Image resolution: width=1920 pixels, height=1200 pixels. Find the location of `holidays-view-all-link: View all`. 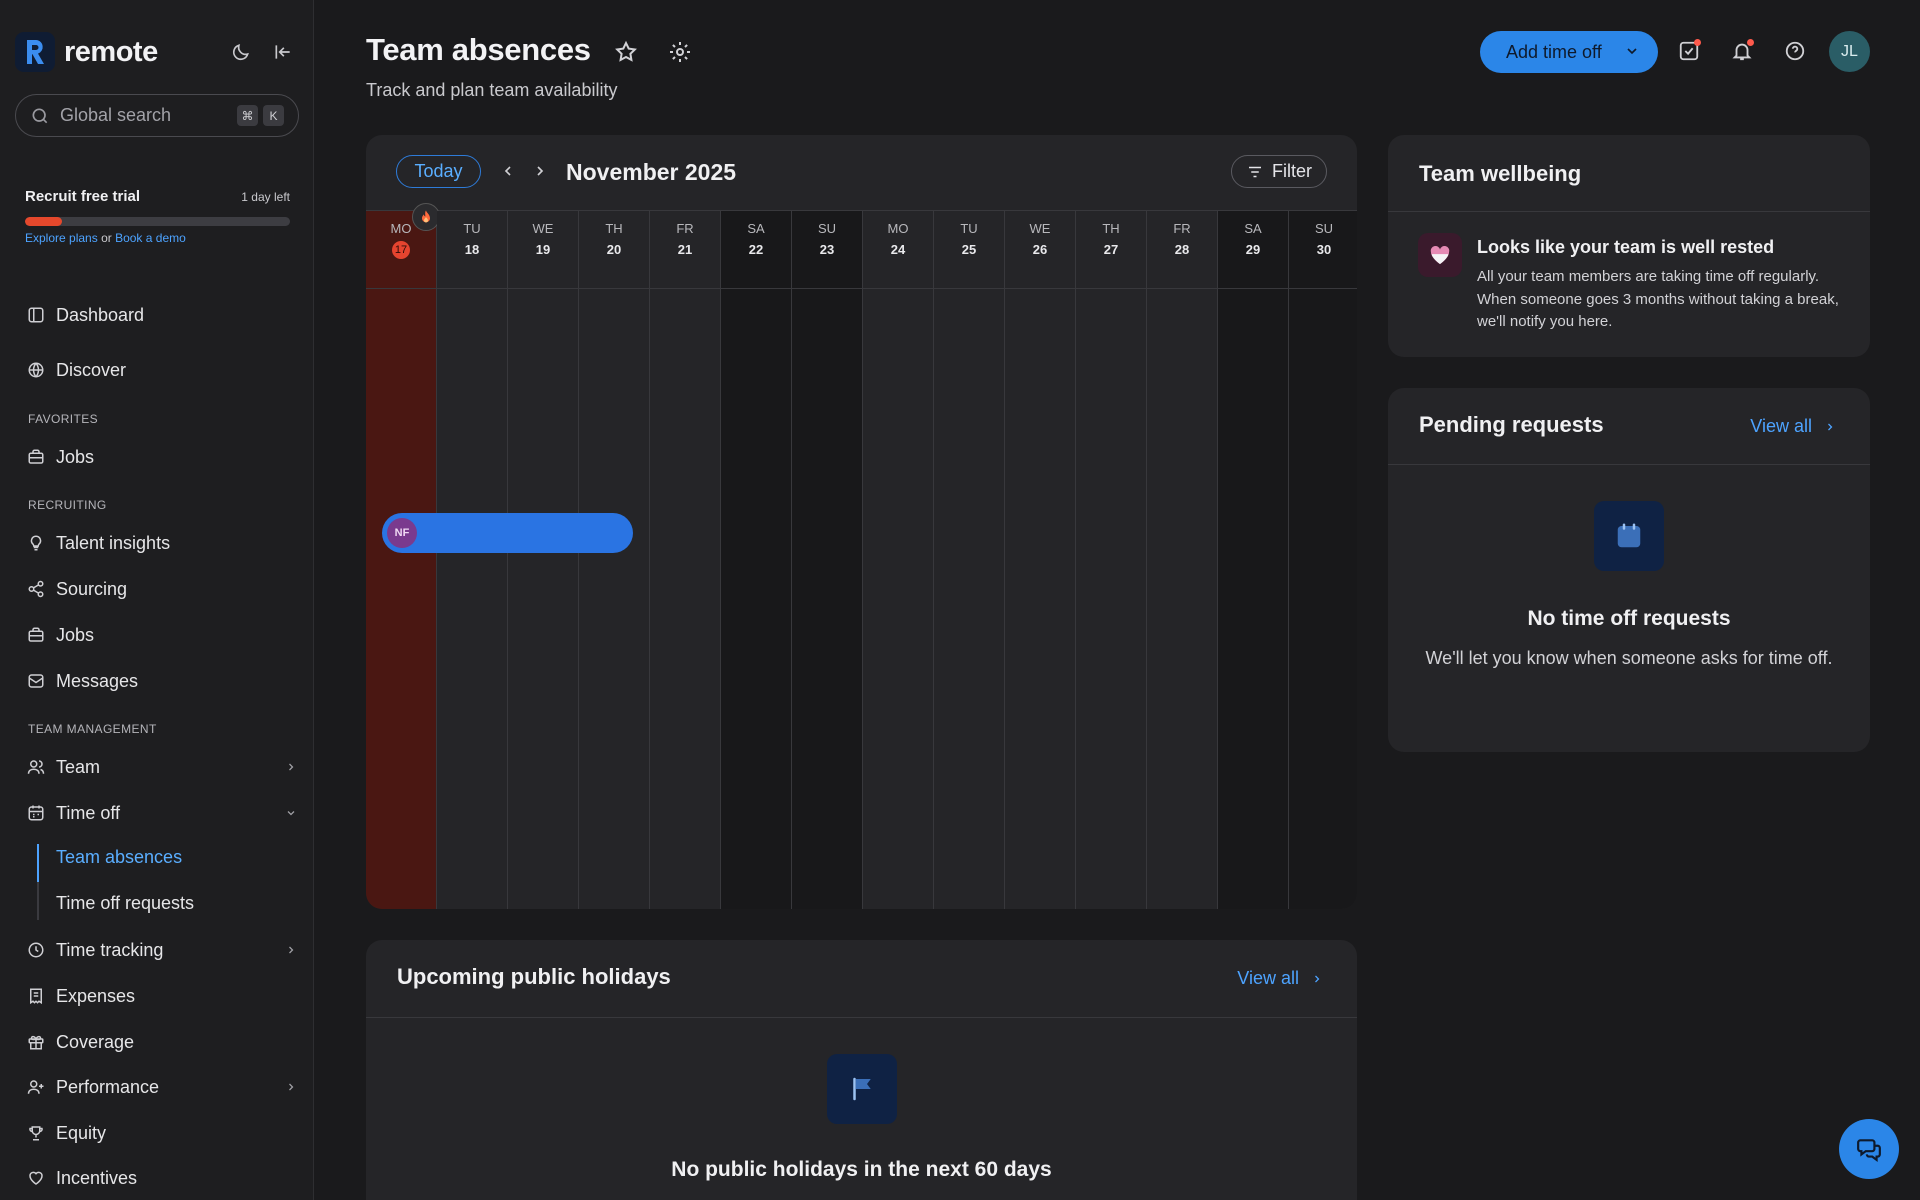

holidays-view-all-link: View all is located at coordinates (1280, 978).